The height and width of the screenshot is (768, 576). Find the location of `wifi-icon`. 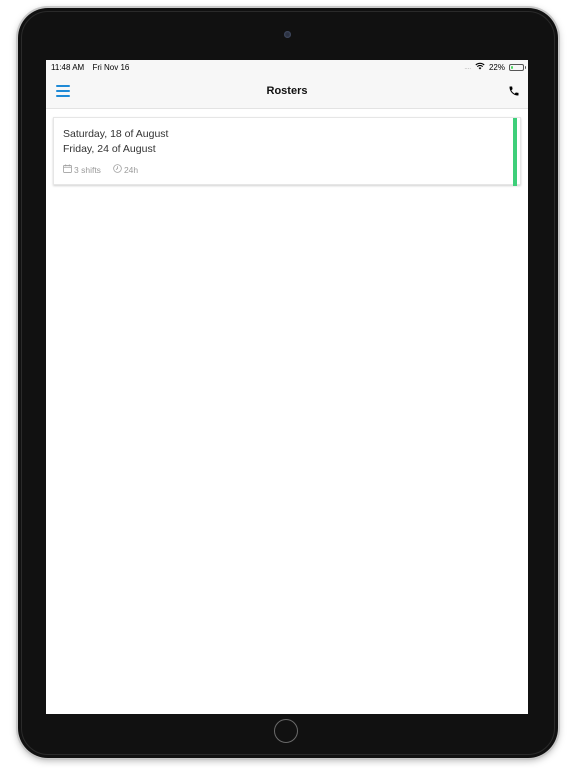

wifi-icon is located at coordinates (480, 67).